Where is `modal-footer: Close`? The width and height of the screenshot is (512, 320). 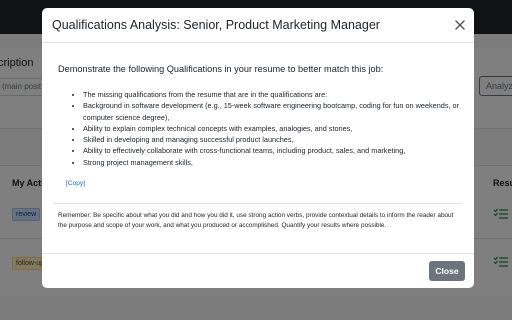
modal-footer: Close is located at coordinates (258, 270).